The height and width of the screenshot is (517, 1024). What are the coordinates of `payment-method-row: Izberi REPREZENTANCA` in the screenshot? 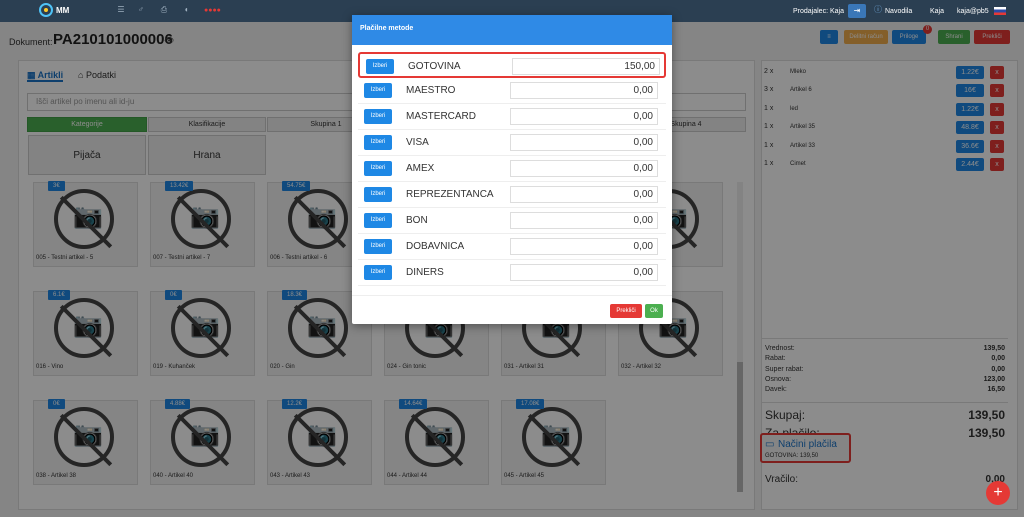 It's located at (512, 195).